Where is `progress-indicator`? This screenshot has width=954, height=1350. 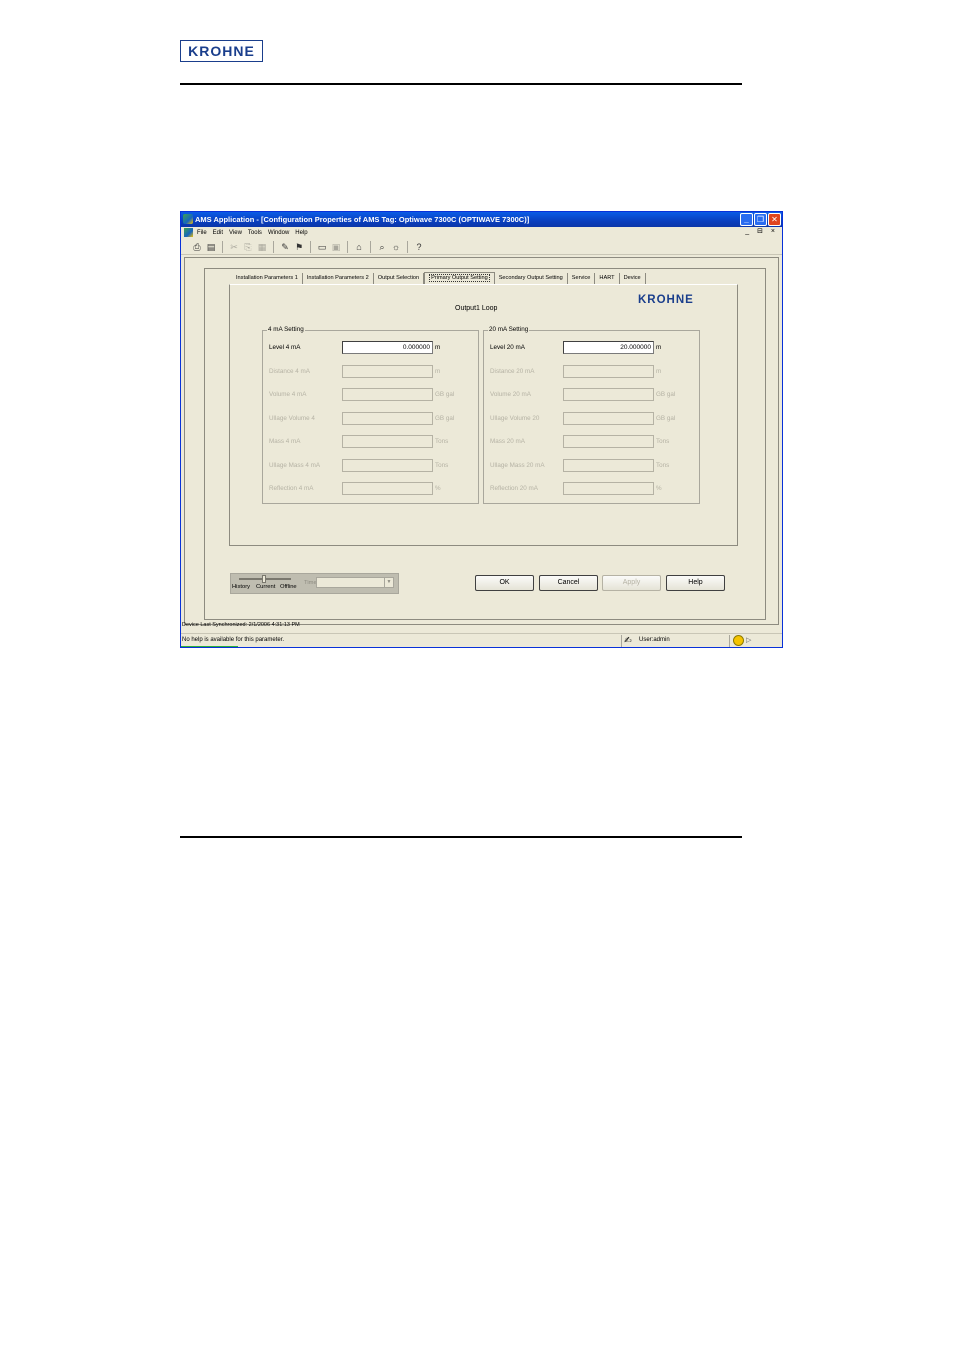 progress-indicator is located at coordinates (209, 646).